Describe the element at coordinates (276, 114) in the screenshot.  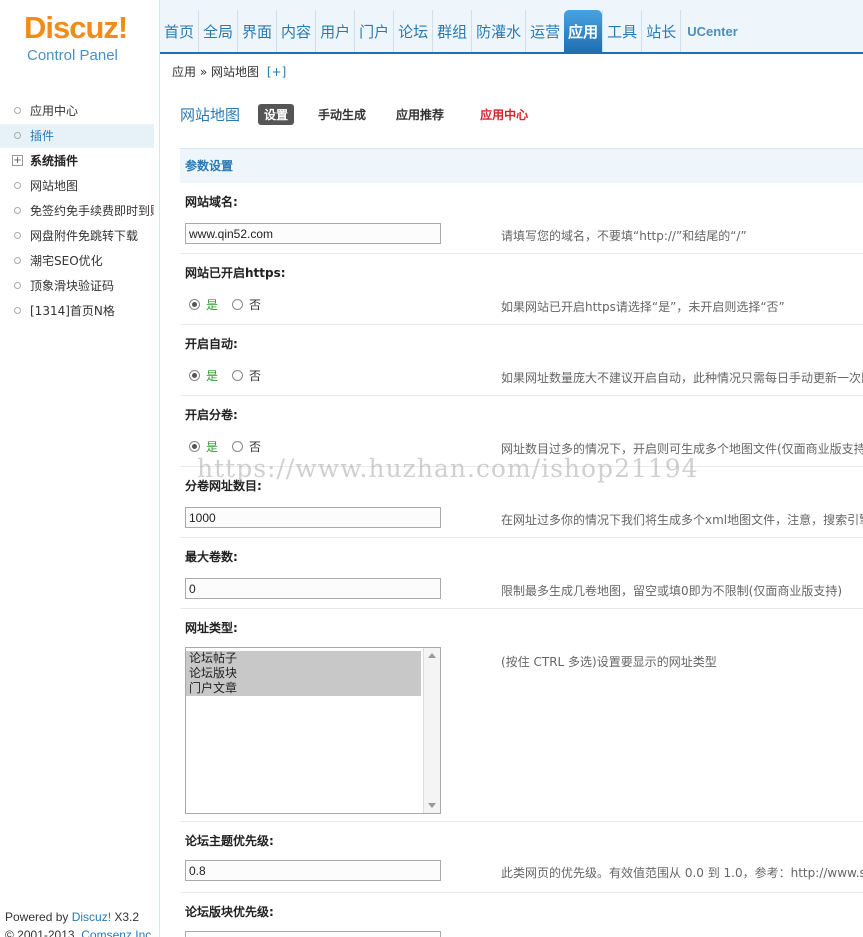
I see `tab-settings: 设置` at that location.